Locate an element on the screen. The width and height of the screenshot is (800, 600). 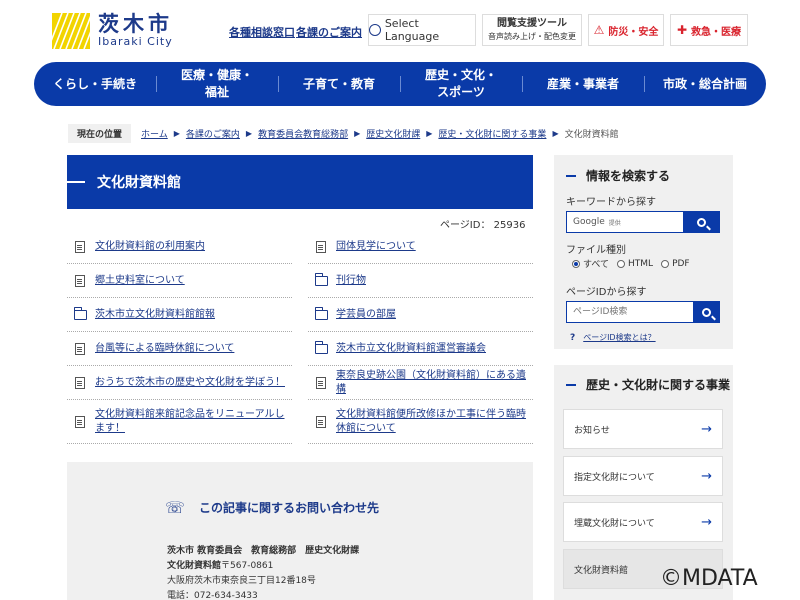
filetype-radio-group: すべて HTML PDF is located at coordinates (631, 263).